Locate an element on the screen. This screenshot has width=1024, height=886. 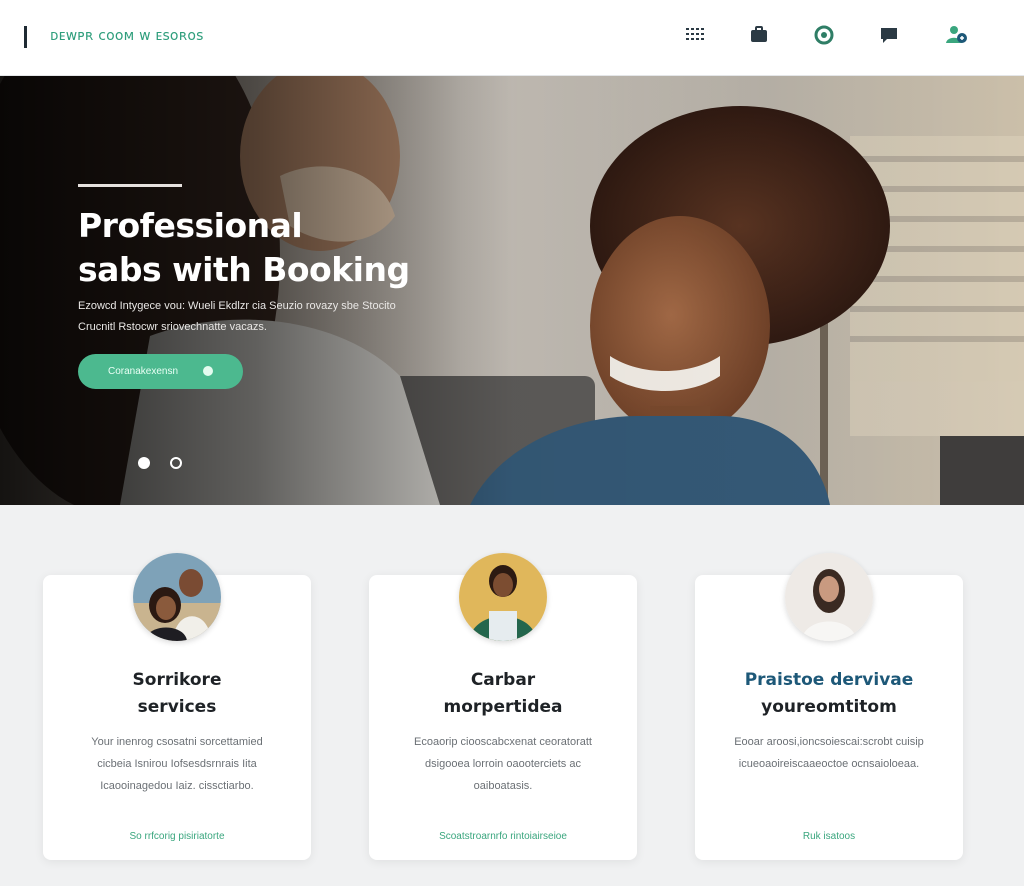
profile-icon is located at coordinates (955, 35).